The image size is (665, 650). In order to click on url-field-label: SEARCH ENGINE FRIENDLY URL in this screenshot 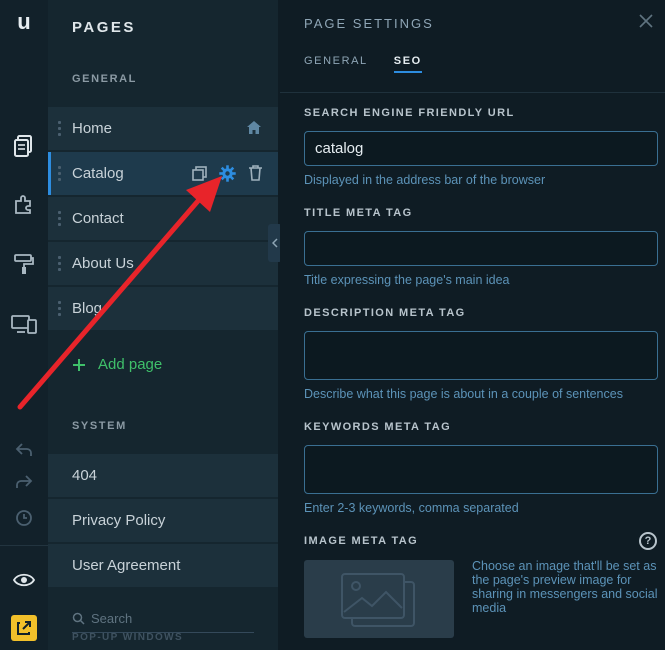, I will do `click(409, 113)`.